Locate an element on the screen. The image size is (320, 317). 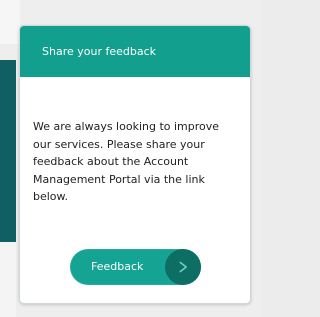
feedback-card-title: Share your feedback is located at coordinates (99, 51).